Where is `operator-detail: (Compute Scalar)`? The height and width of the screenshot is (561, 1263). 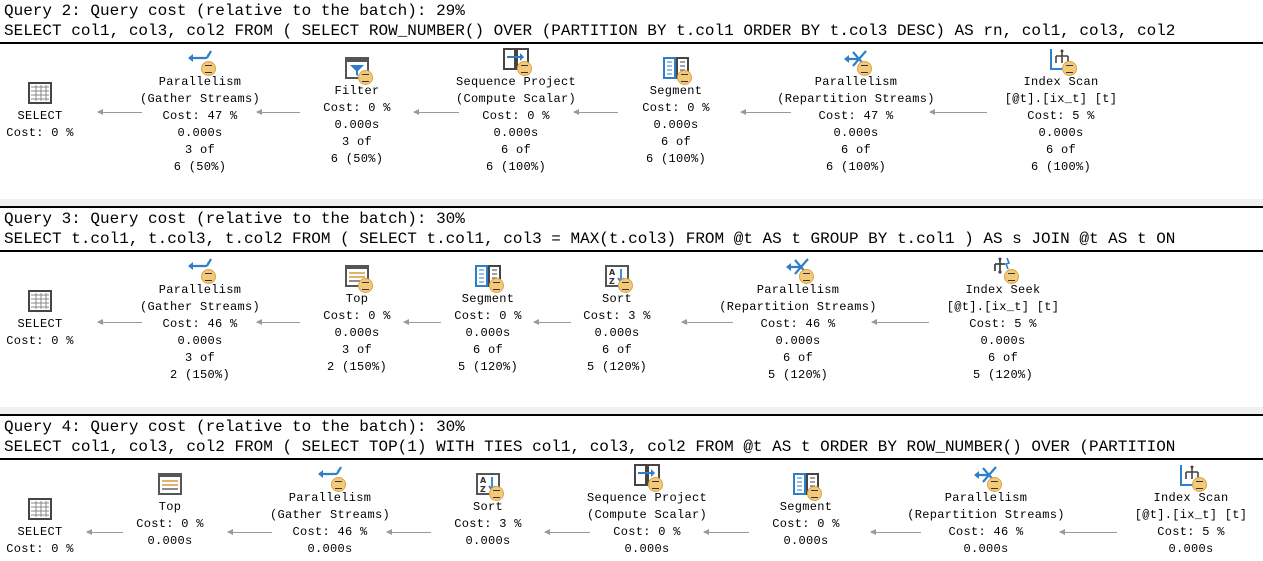 operator-detail: (Compute Scalar) is located at coordinates (516, 99).